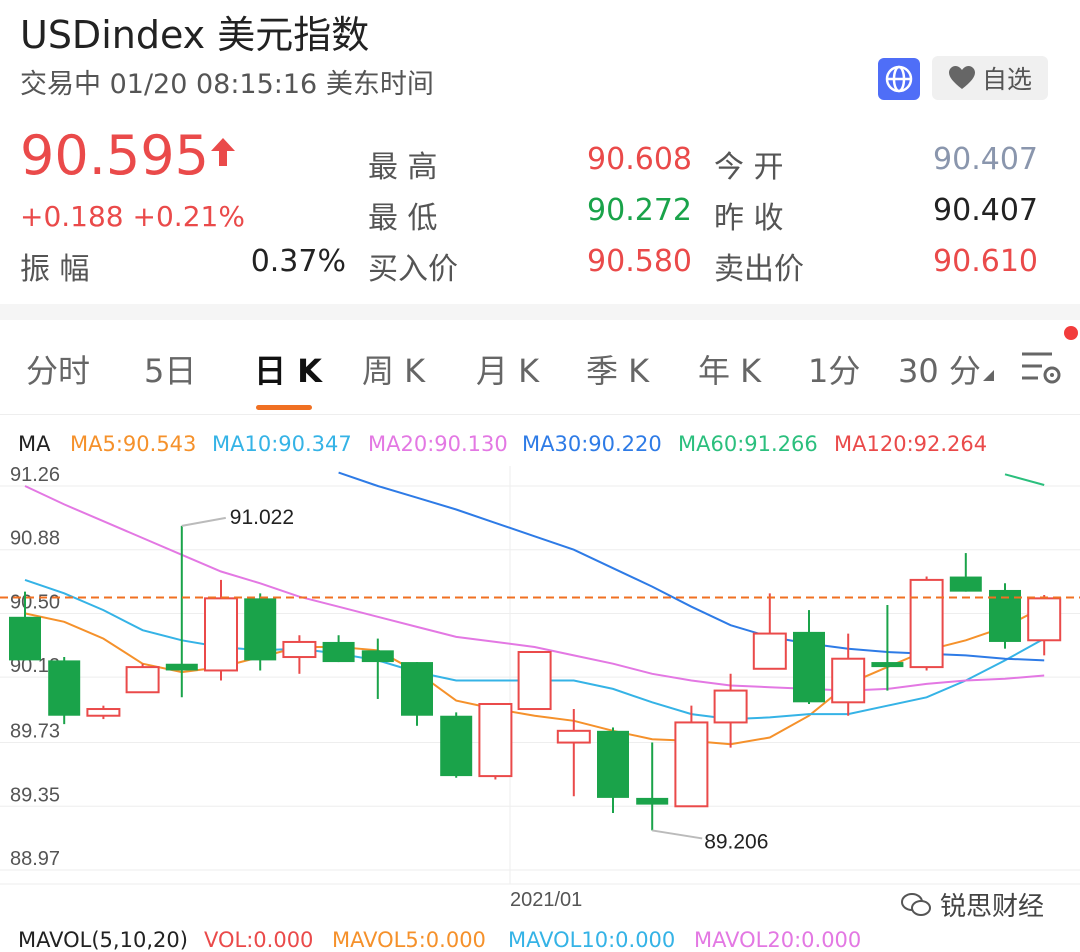 This screenshot has width=1080, height=952. Describe the element at coordinates (35, 539) in the screenshot. I see `y-tick-label: 90.88` at that location.